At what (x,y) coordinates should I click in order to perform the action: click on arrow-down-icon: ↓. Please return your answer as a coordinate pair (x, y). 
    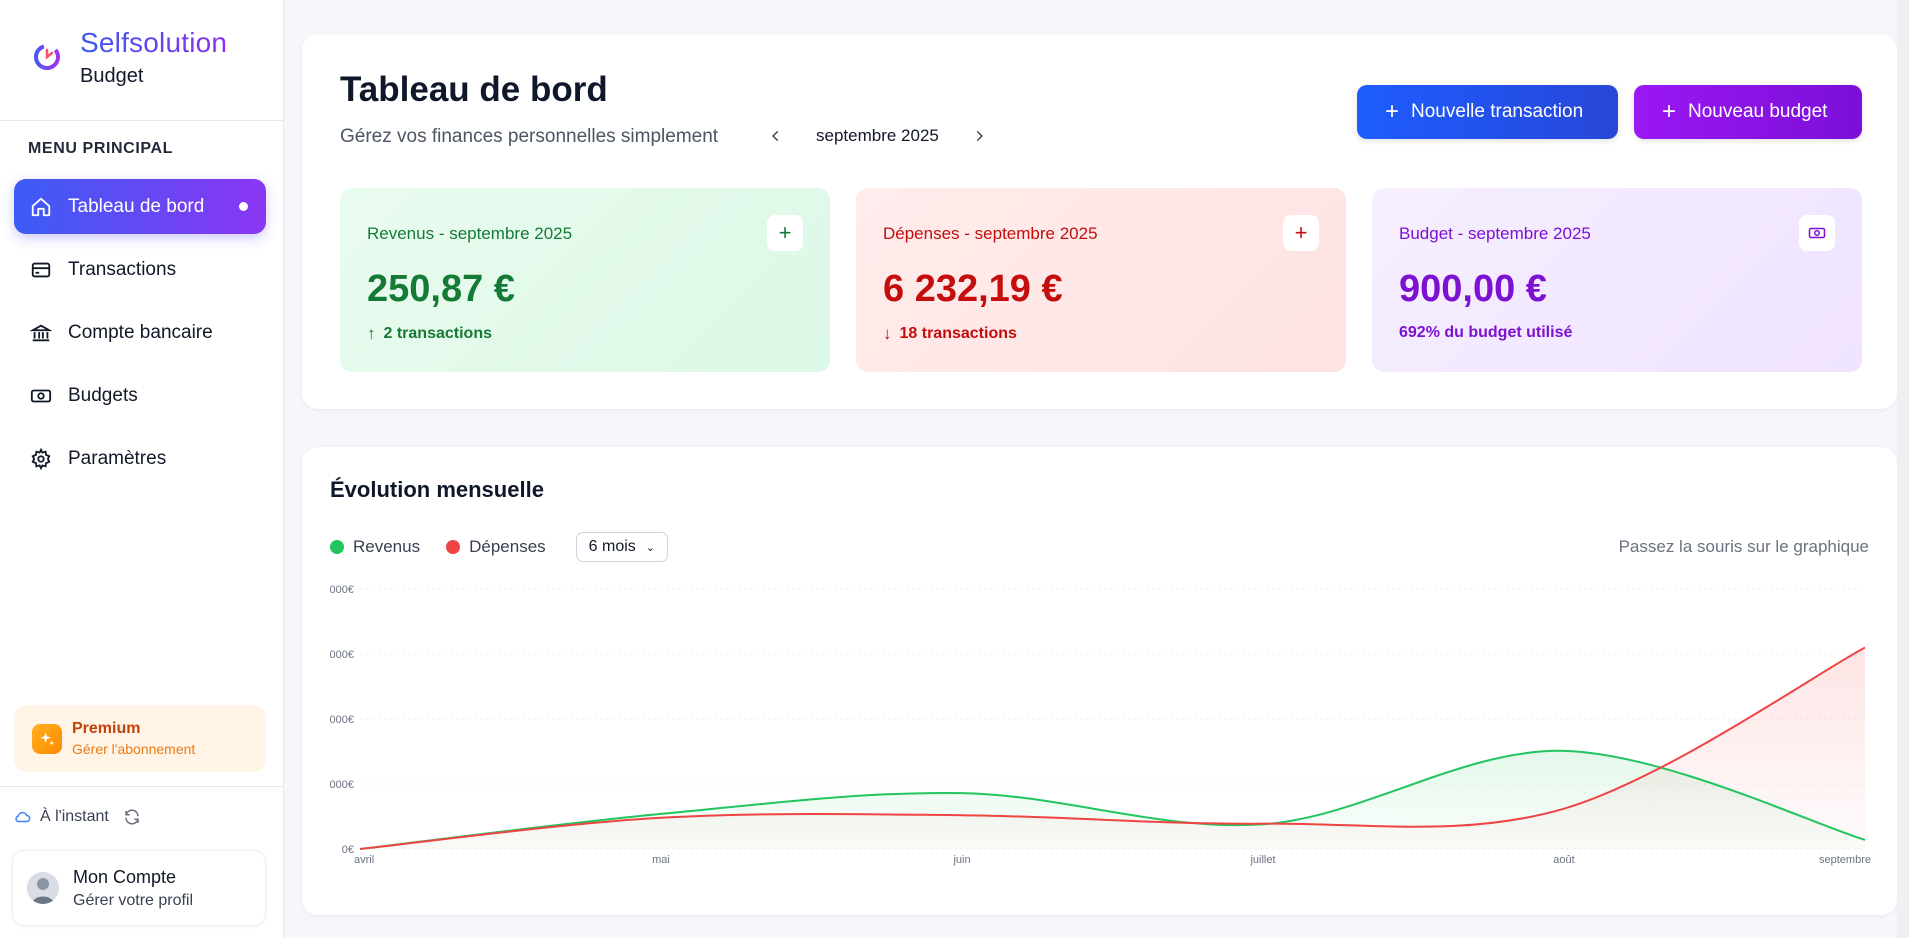
    Looking at the image, I should click on (887, 333).